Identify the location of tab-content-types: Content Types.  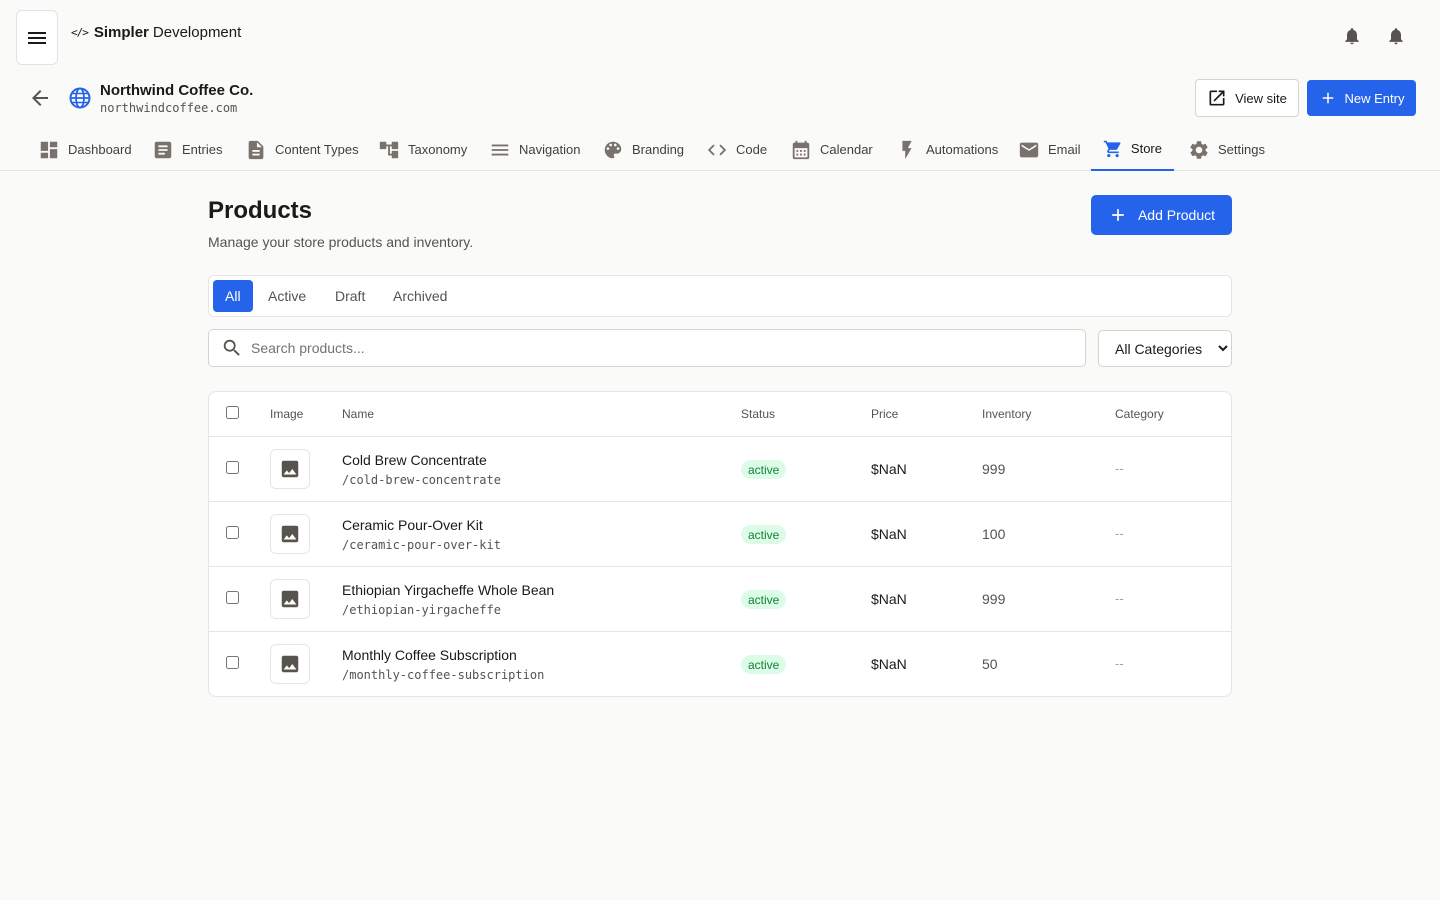
(302, 149).